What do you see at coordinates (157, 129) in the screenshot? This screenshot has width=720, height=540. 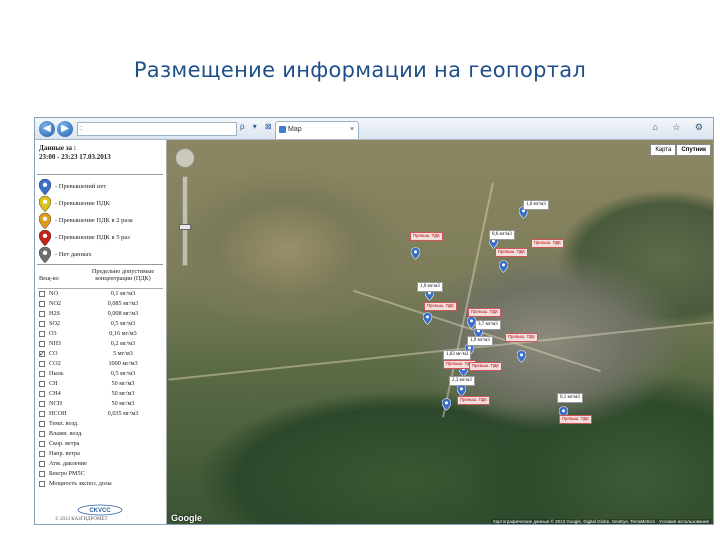 I see `address-bar: :` at bounding box center [157, 129].